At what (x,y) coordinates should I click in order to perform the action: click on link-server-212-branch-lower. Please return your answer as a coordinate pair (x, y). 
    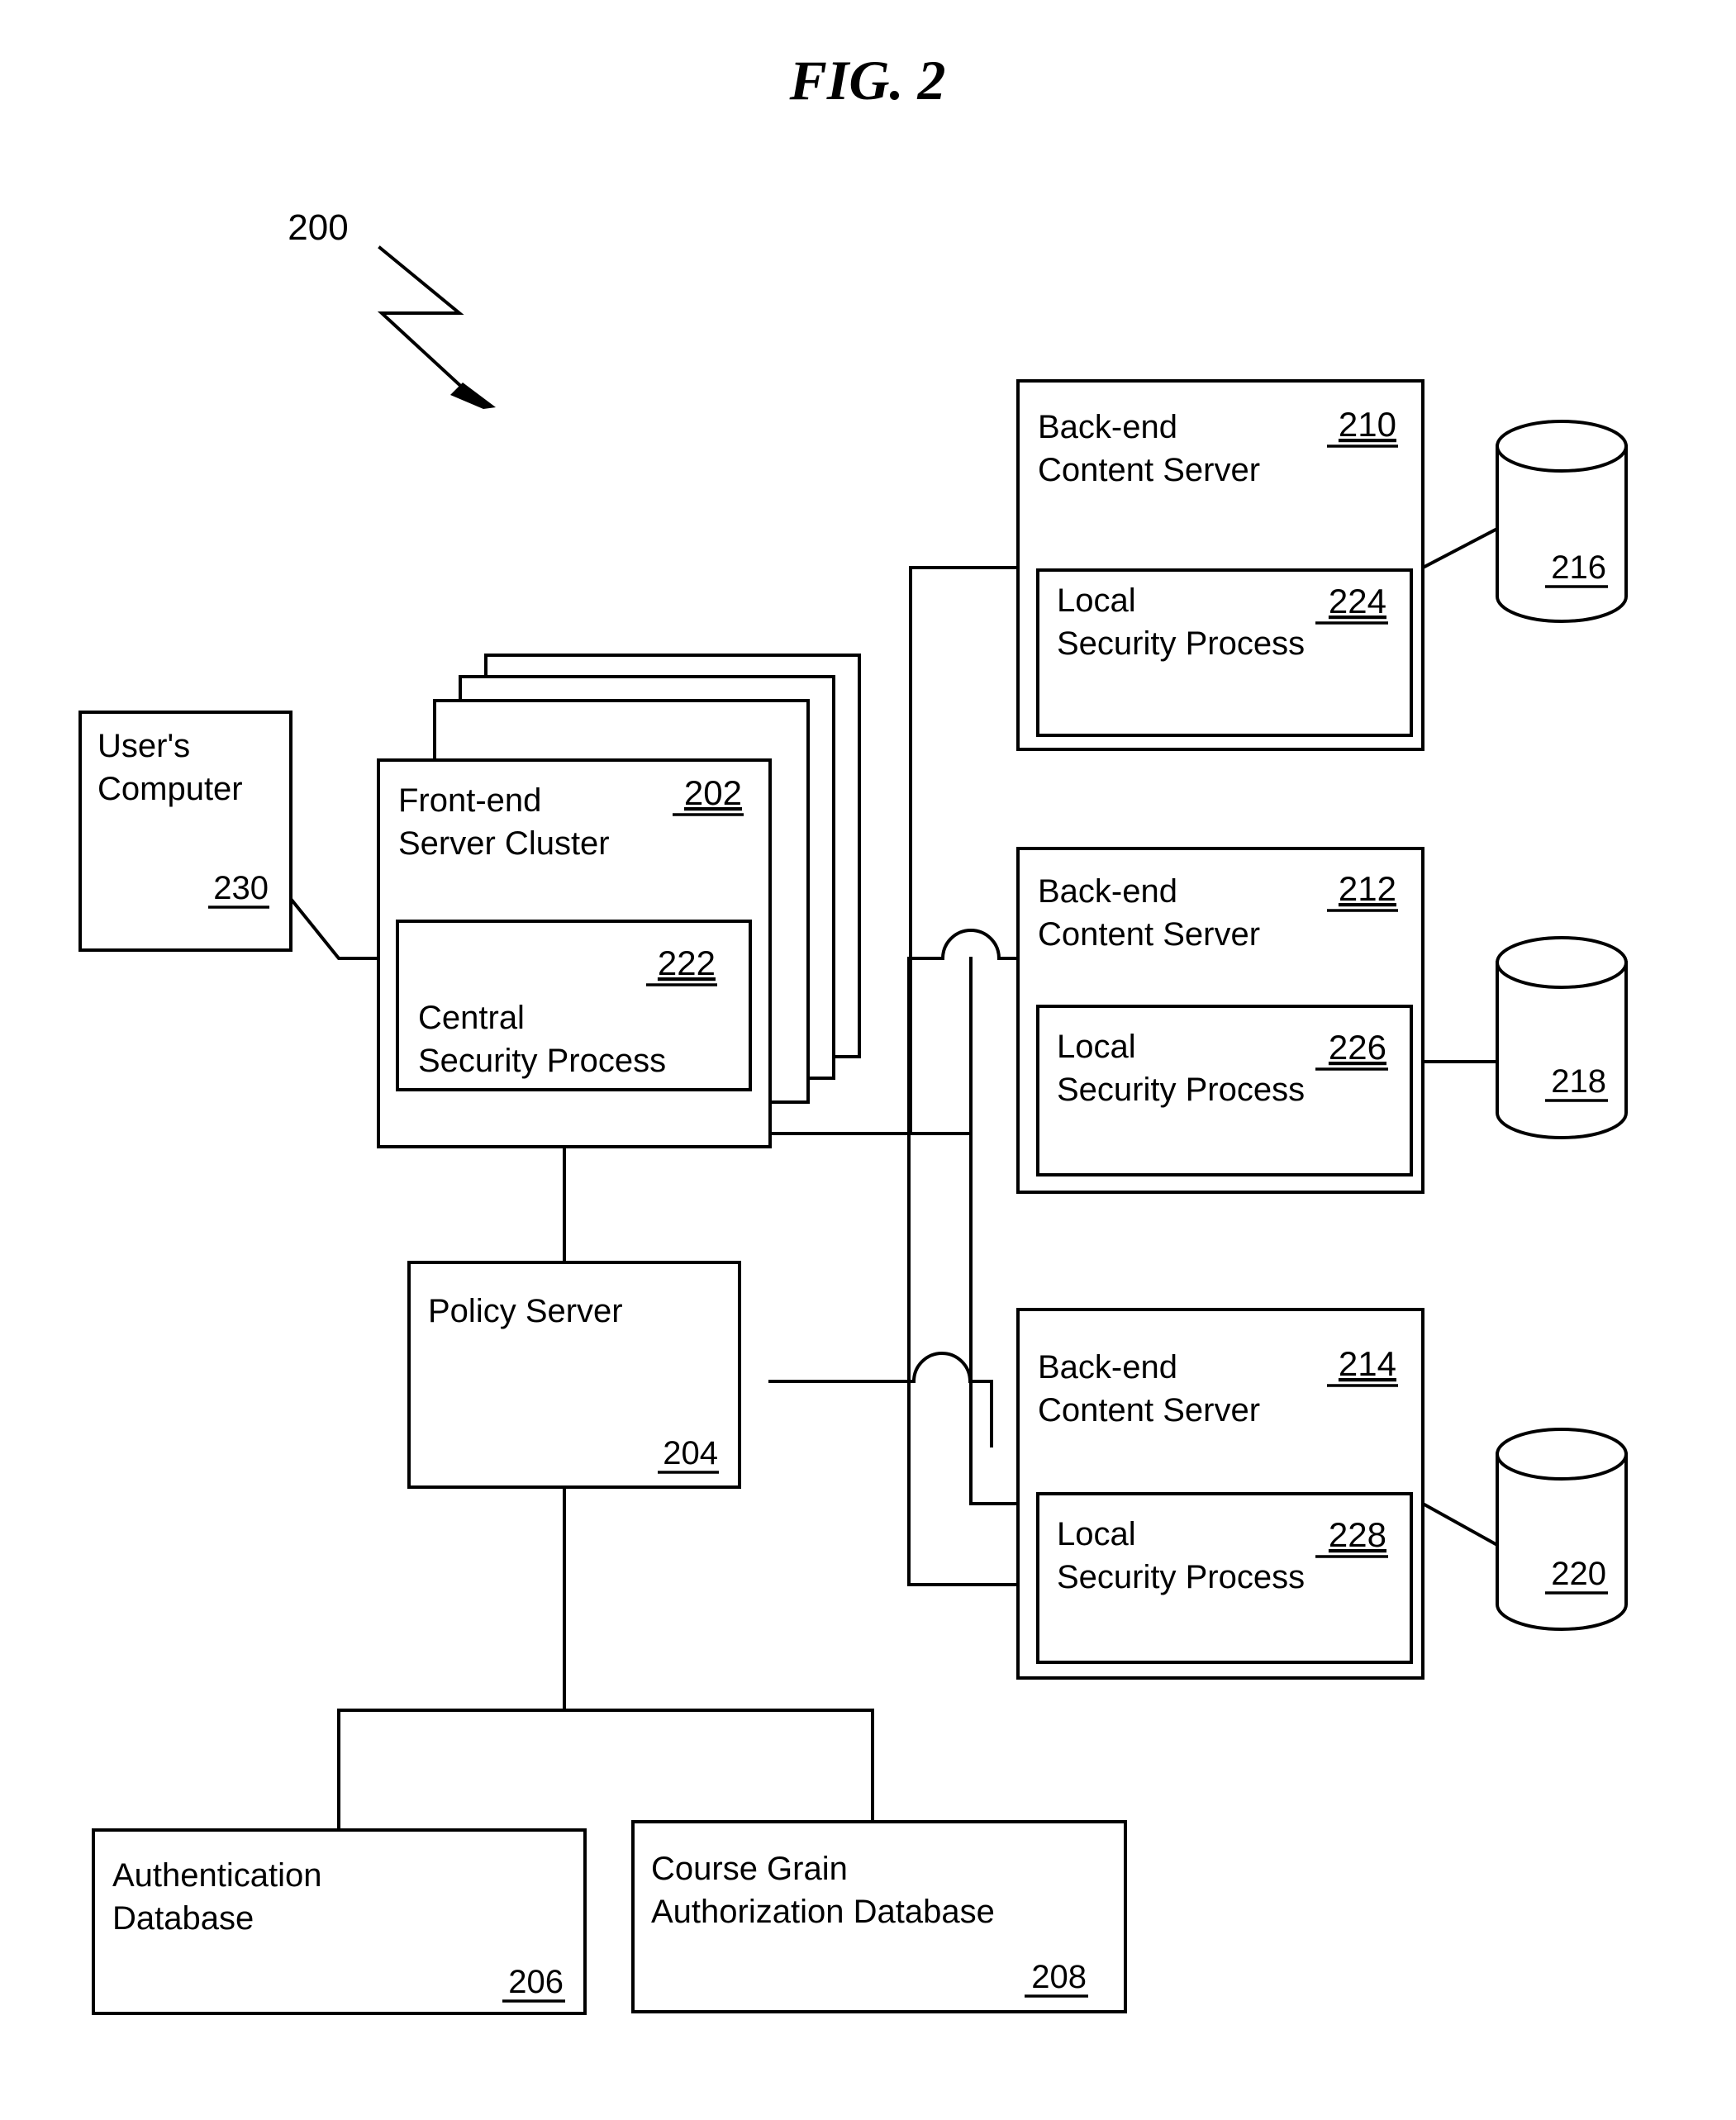
    Looking at the image, I should click on (964, 1271).